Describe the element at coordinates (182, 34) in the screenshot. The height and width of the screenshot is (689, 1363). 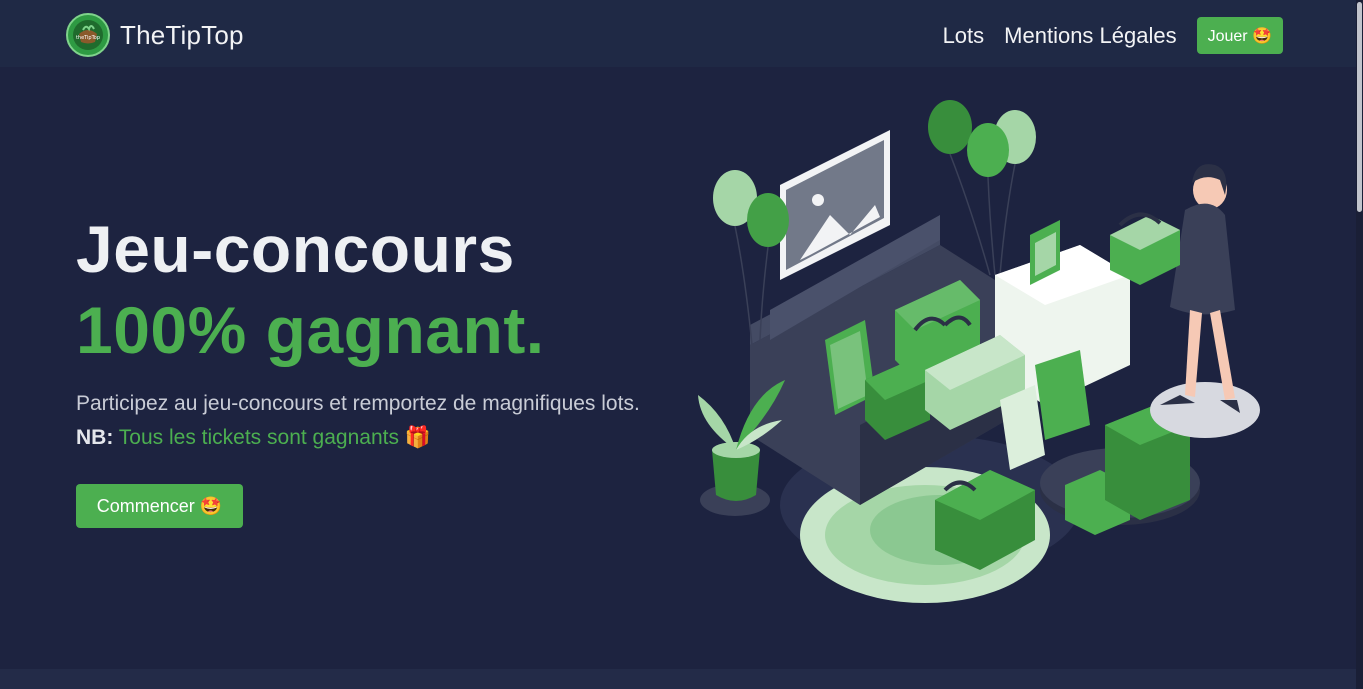
I see `brand-name: TheTipTop` at that location.